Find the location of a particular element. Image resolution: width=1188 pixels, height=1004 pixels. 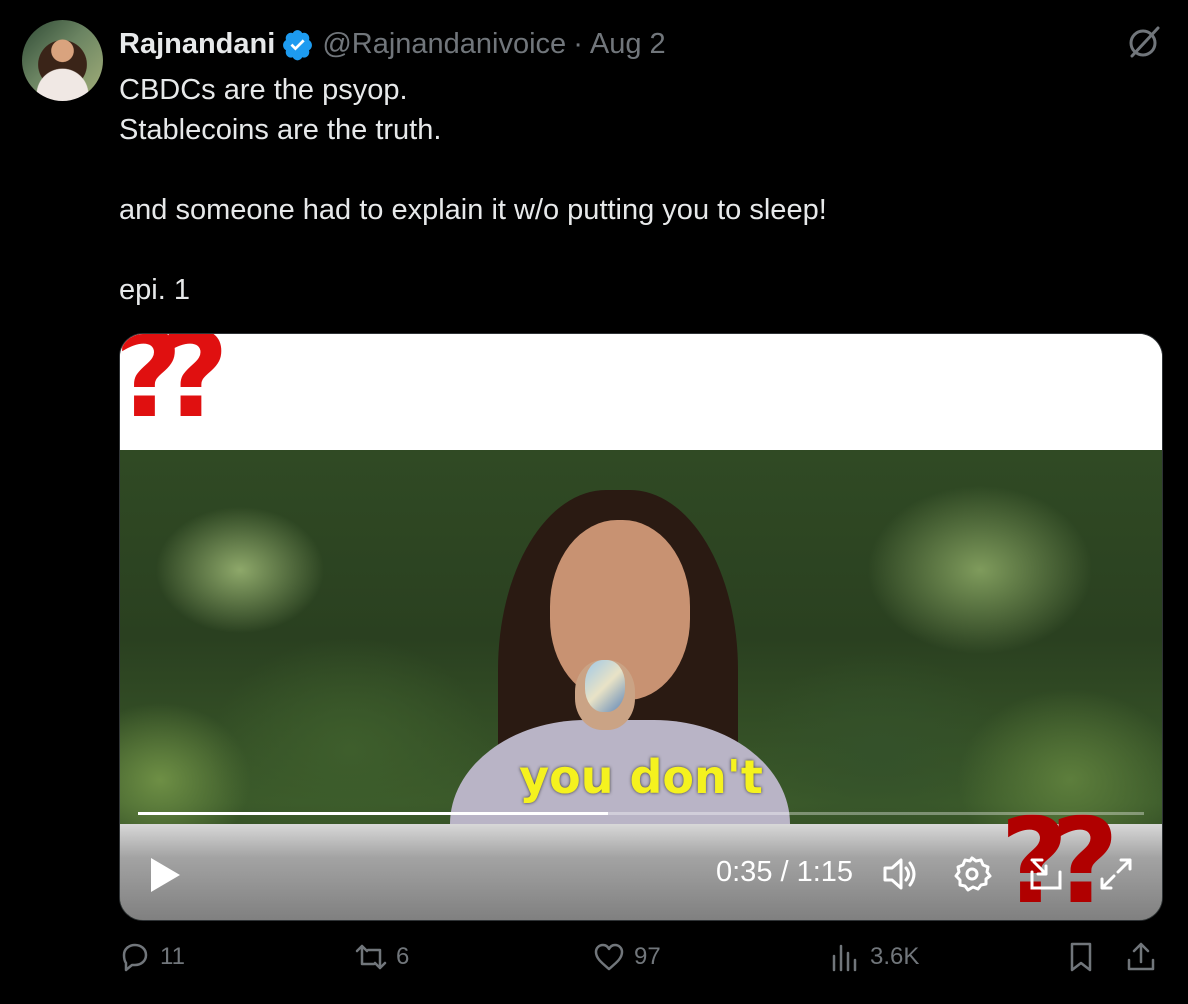

share-icon is located at coordinates (1141, 956).